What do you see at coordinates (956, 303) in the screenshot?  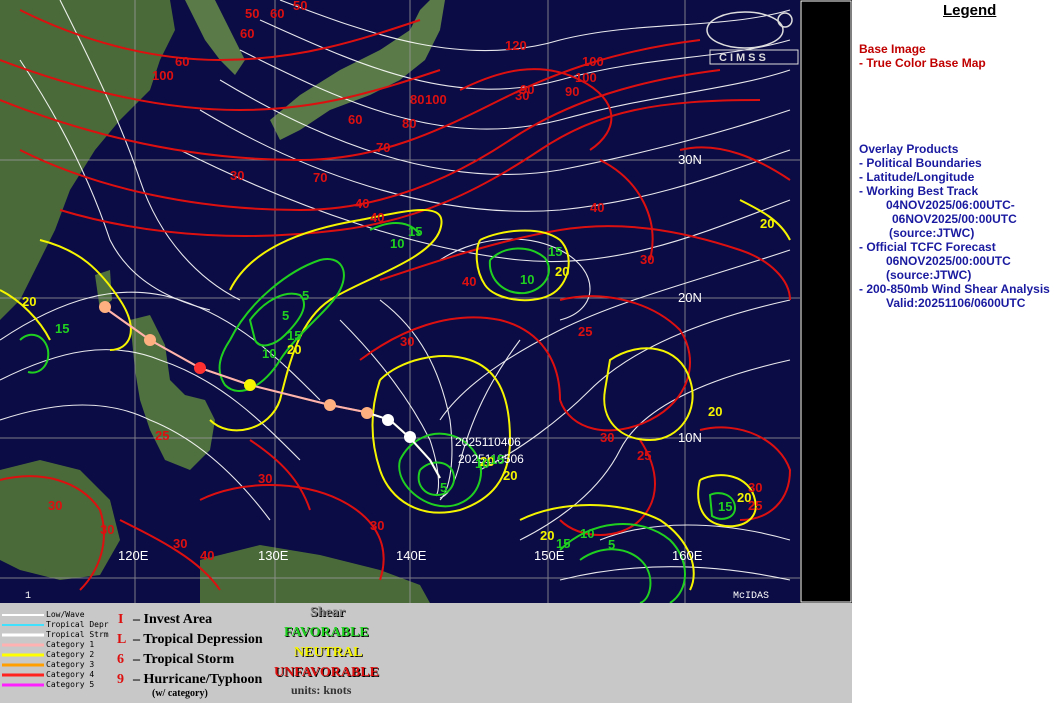 I see `overlay-item: Valid:20251106/0600UTC` at bounding box center [956, 303].